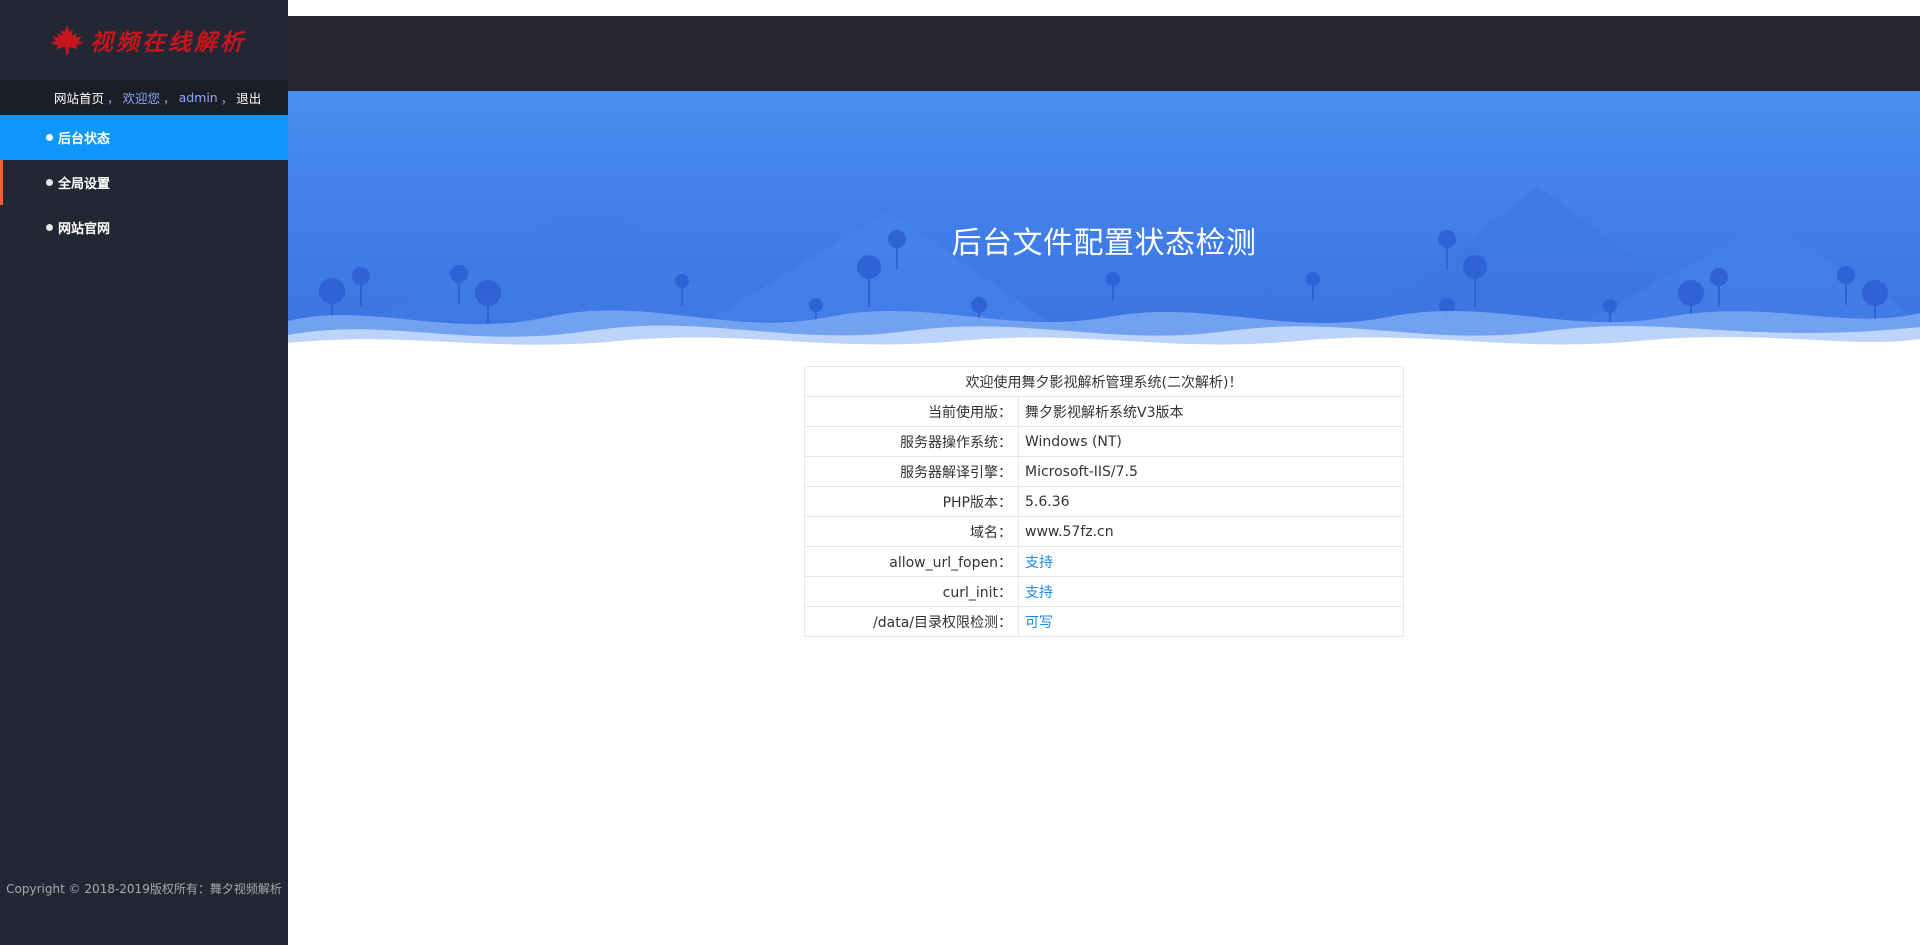  I want to click on row-label: allow_url_fopen：, so click(911, 561).